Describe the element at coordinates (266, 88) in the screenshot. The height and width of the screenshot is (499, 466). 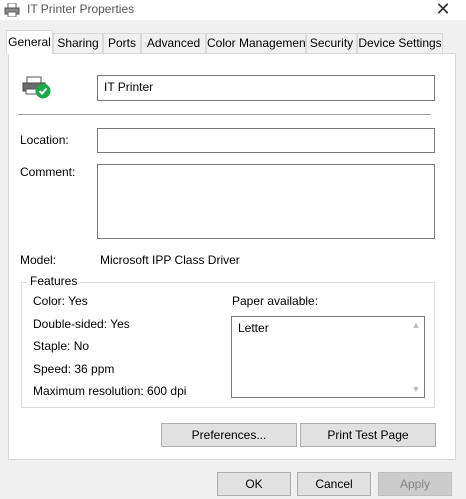
I see `printer-name-input: IT Printer` at that location.